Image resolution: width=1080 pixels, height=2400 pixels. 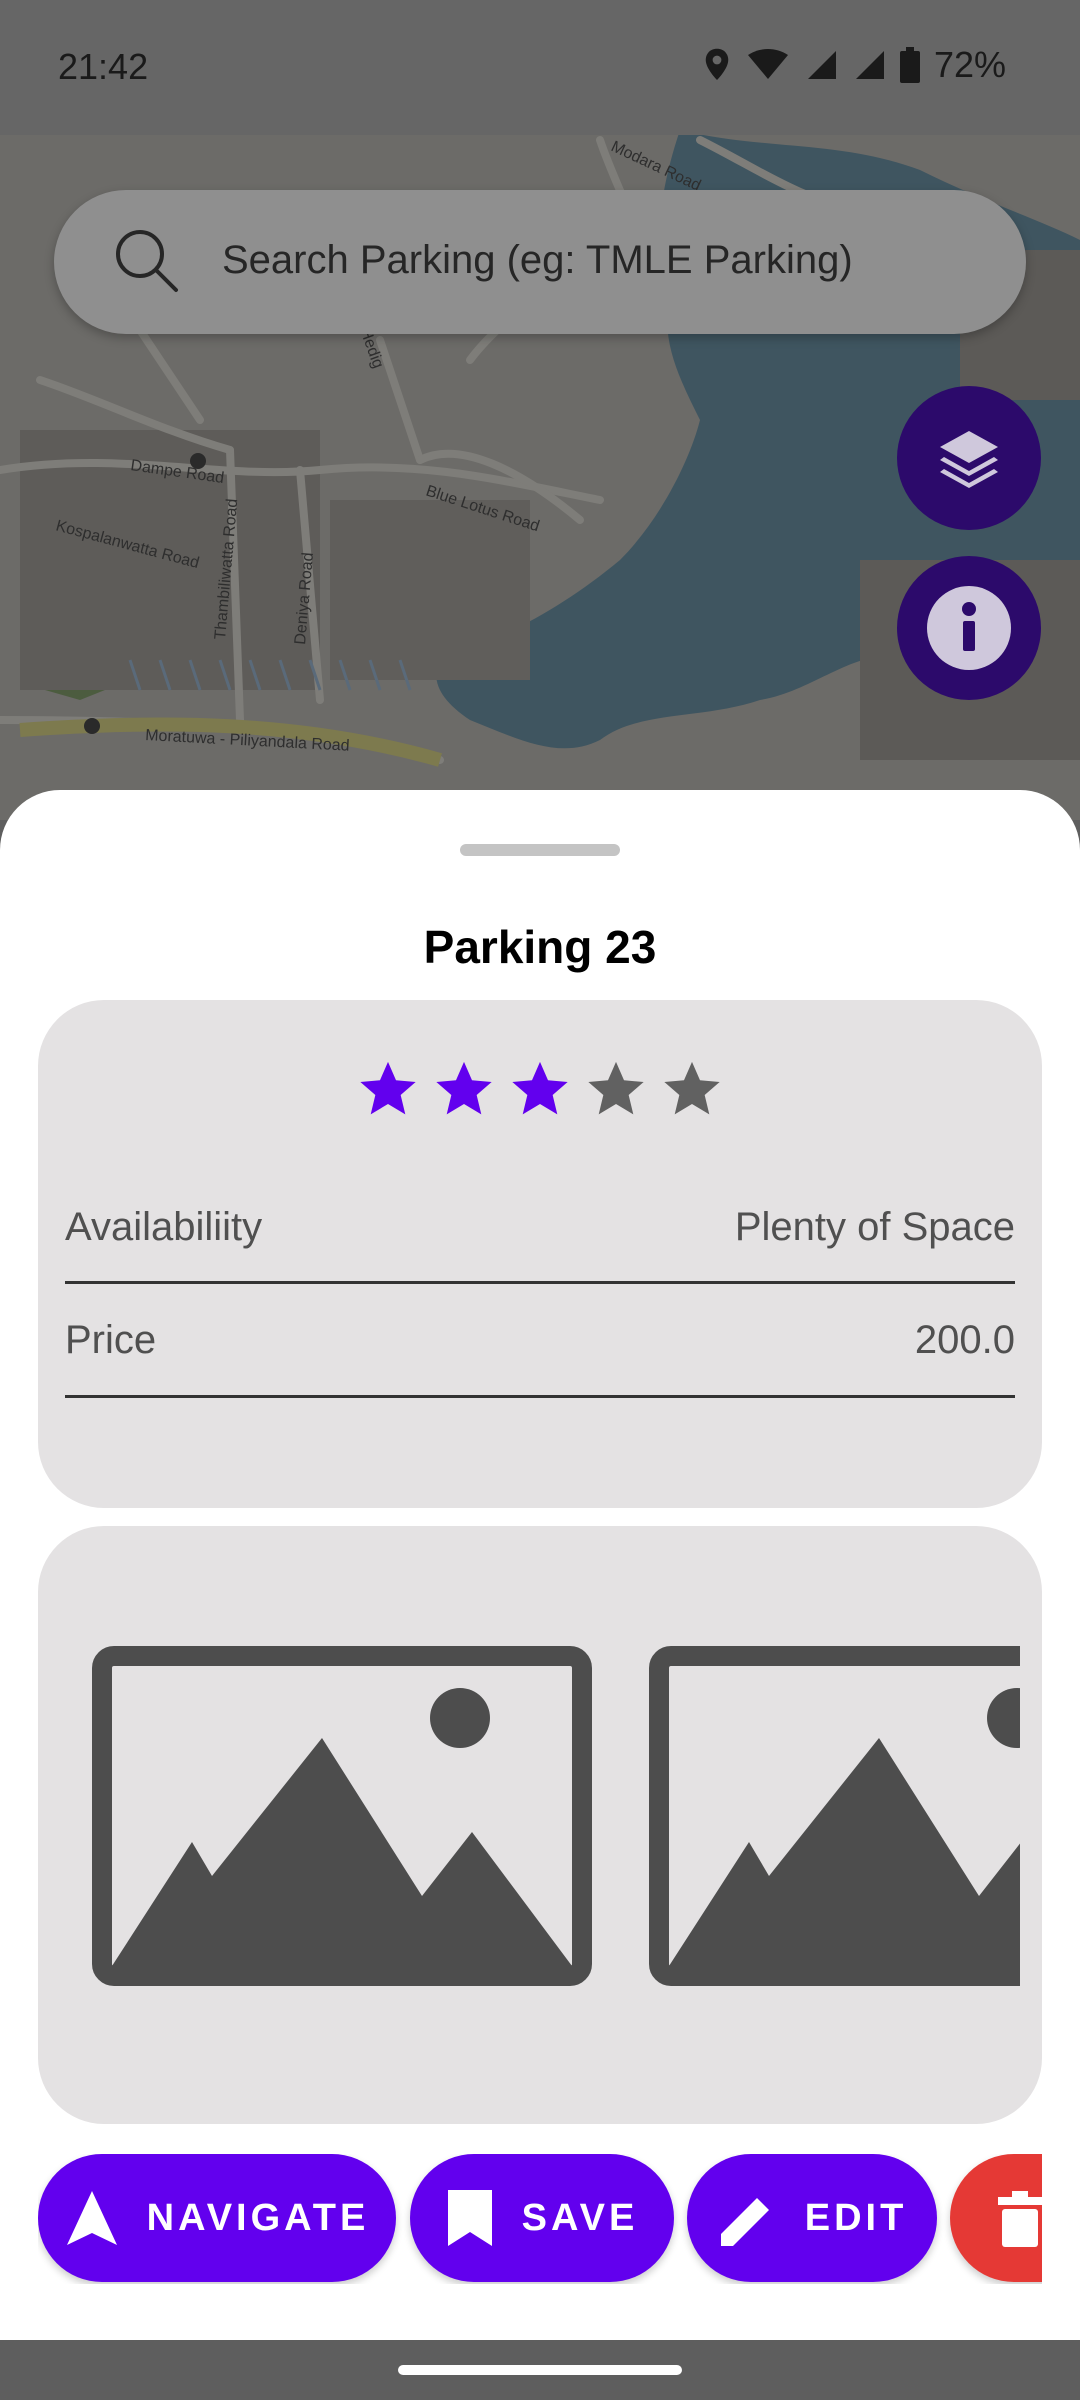 I want to click on price-value: 200.0, so click(x=964, y=1340).